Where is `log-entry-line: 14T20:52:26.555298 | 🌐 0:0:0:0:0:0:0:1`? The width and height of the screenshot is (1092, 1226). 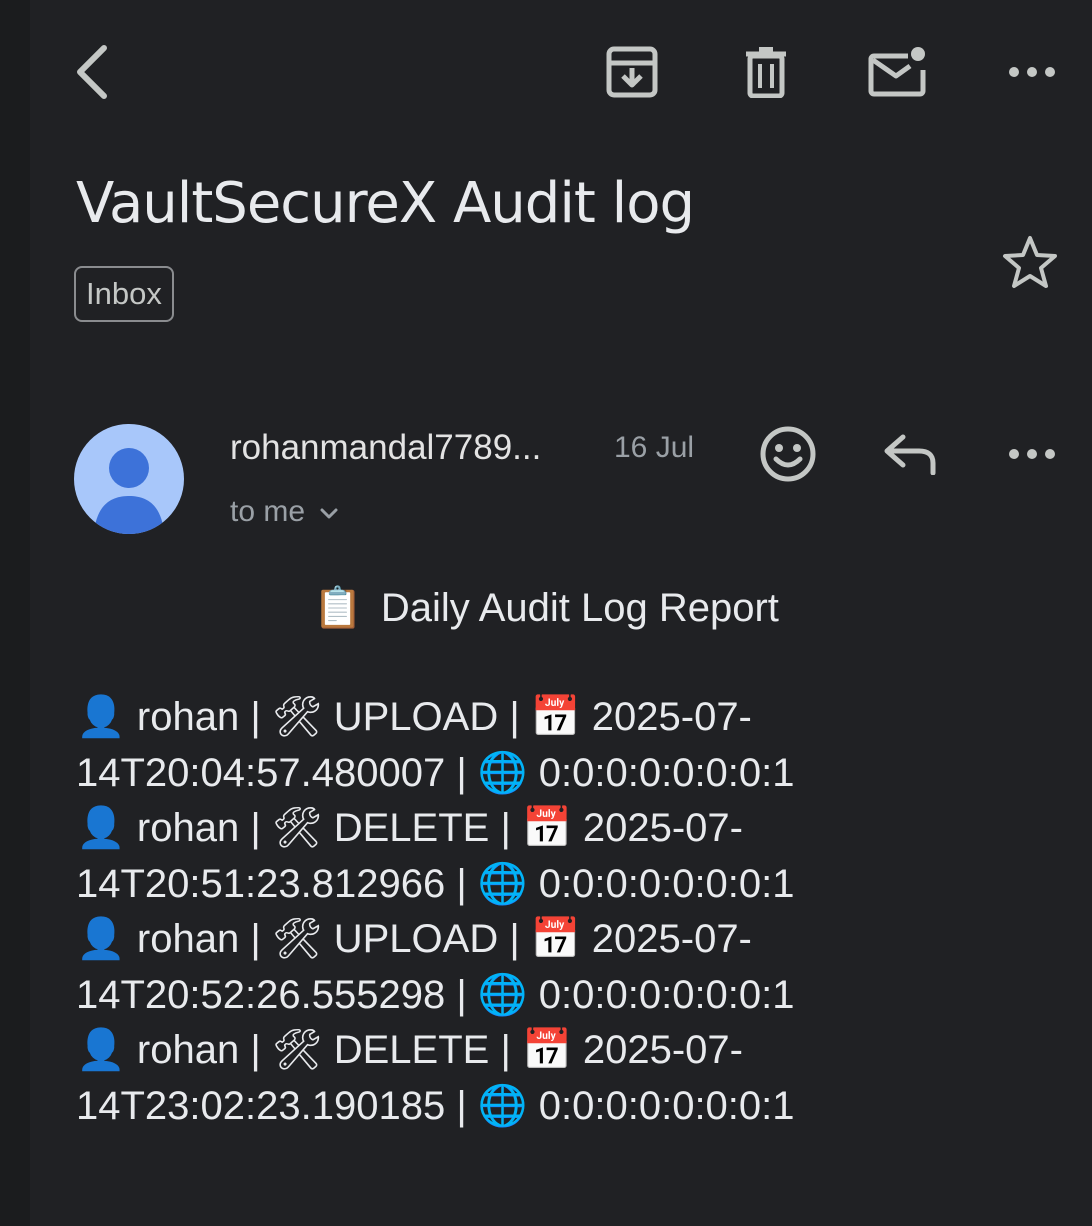
log-entry-line: 14T20:52:26.555298 | 🌐 0:0:0:0:0:0:0:1 is located at coordinates (435, 994).